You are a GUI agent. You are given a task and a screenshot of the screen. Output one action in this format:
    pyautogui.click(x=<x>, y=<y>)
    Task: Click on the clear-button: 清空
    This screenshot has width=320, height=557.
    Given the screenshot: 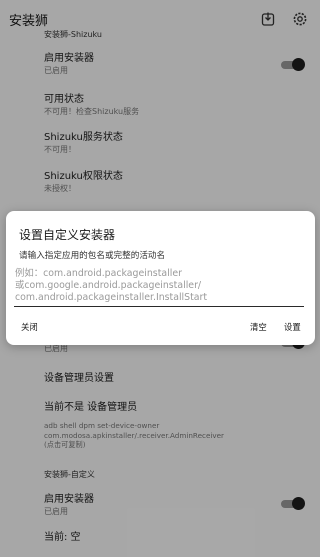 What is the action you would take?
    pyautogui.click(x=258, y=327)
    